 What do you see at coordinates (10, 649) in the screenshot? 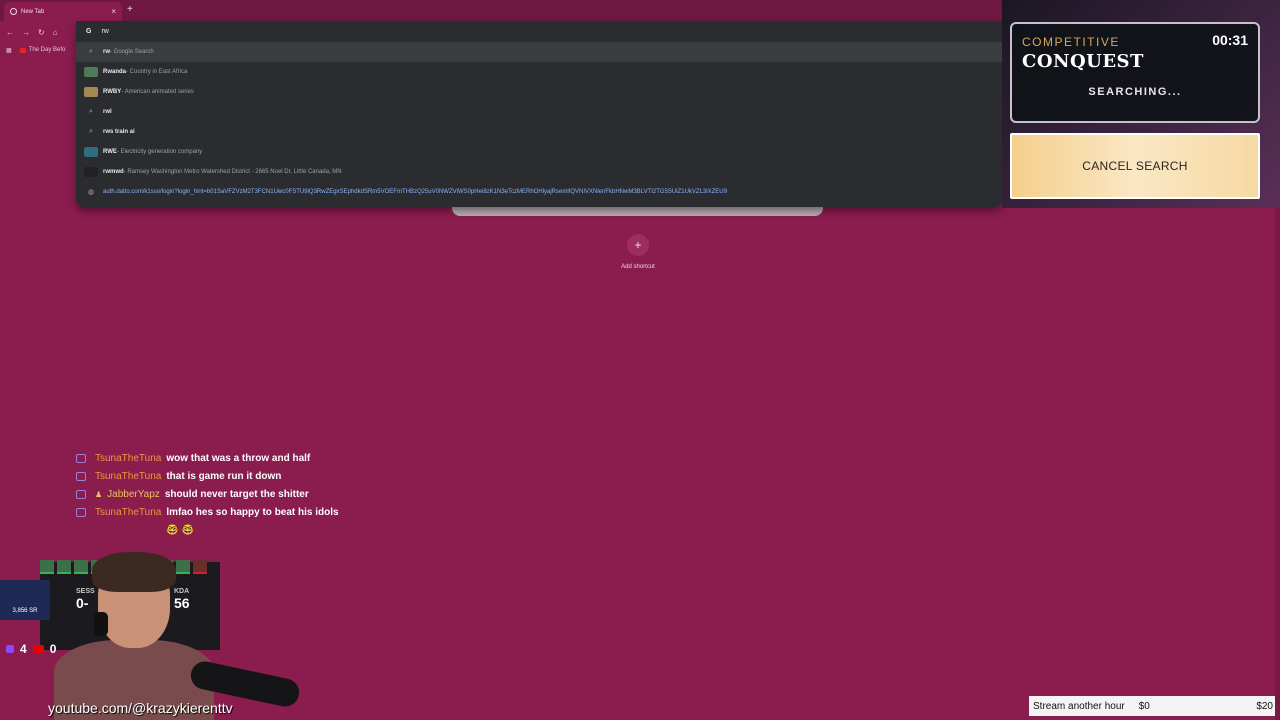
I see `twitch-icon` at bounding box center [10, 649].